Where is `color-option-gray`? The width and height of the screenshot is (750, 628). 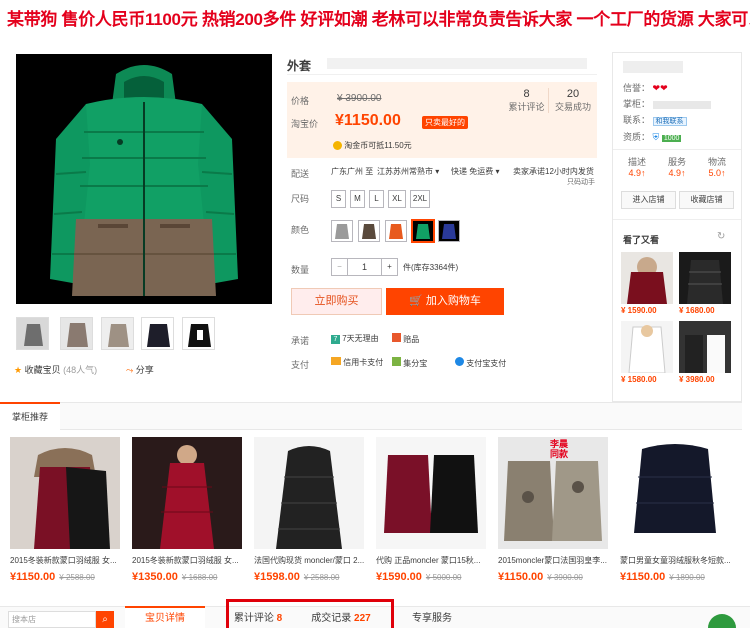 color-option-gray is located at coordinates (342, 231).